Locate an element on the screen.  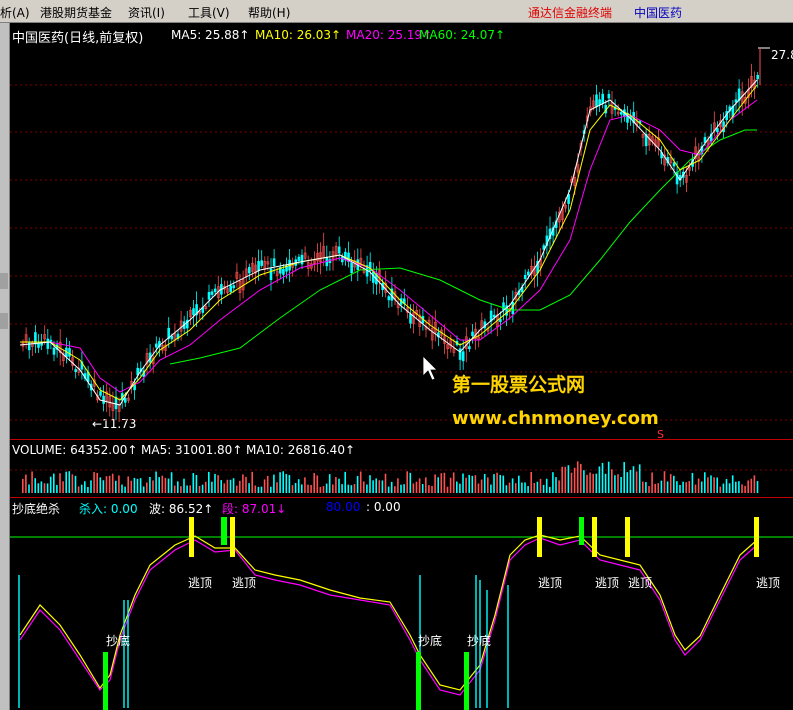
watermark-url: www.chnmoney.com is located at coordinates (555, 418).